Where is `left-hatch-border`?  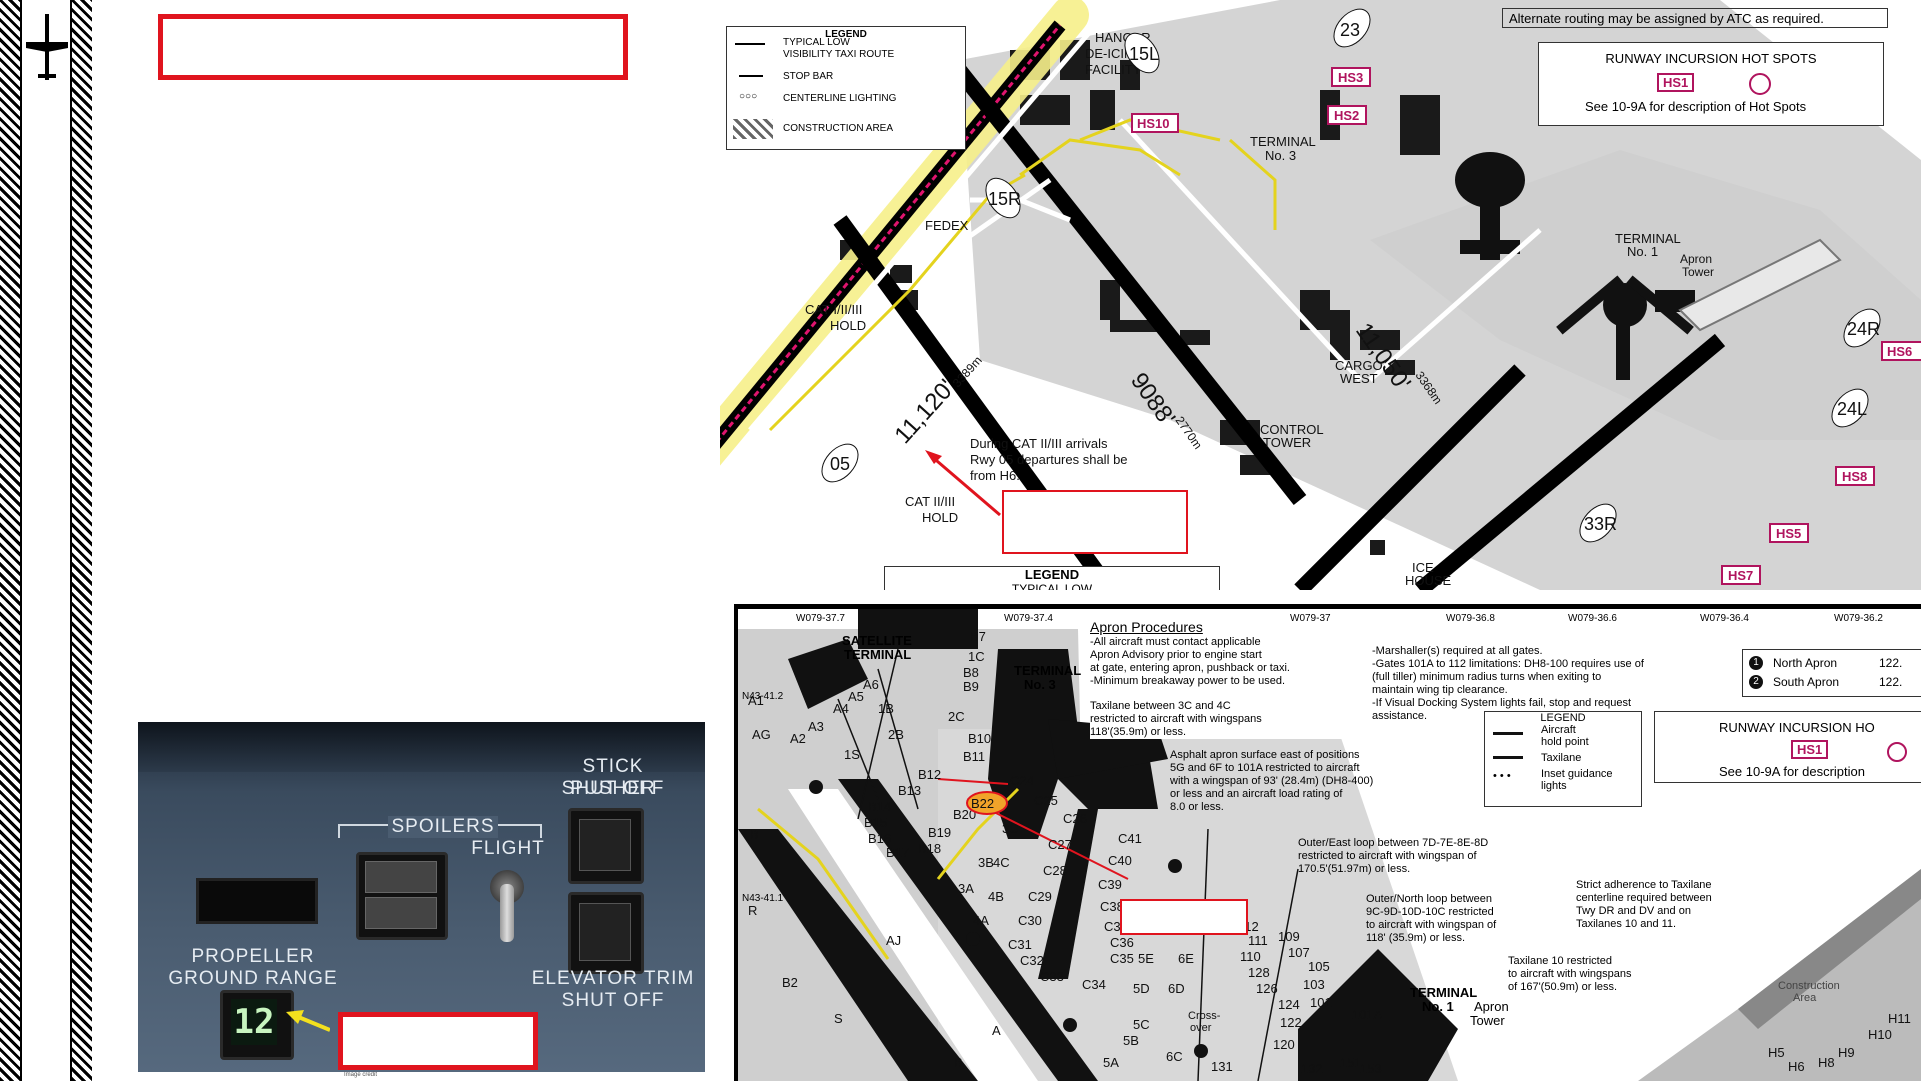 left-hatch-border is located at coordinates (10, 540).